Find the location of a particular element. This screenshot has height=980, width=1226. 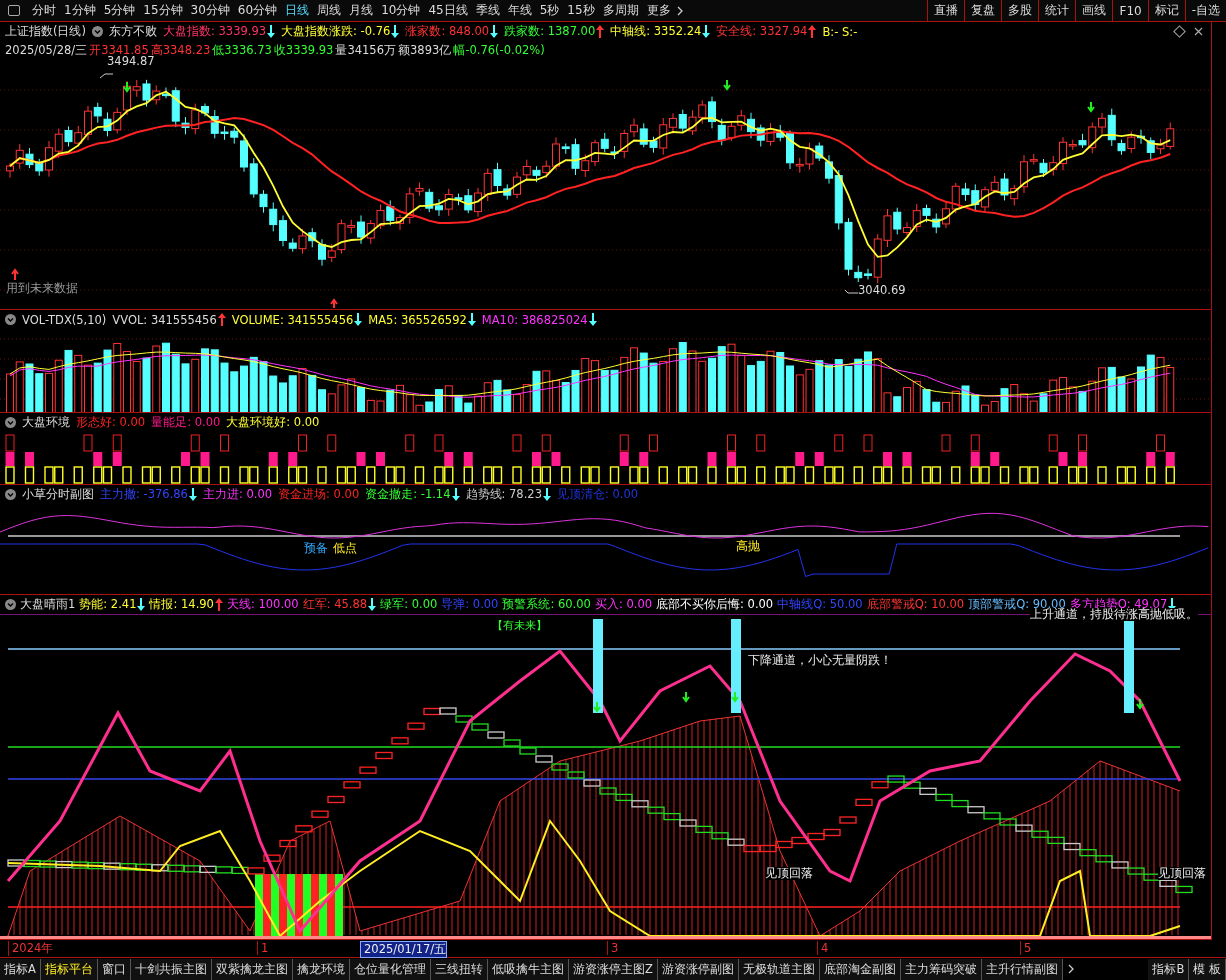

toolbar-button: -自选 is located at coordinates (1205, 10).